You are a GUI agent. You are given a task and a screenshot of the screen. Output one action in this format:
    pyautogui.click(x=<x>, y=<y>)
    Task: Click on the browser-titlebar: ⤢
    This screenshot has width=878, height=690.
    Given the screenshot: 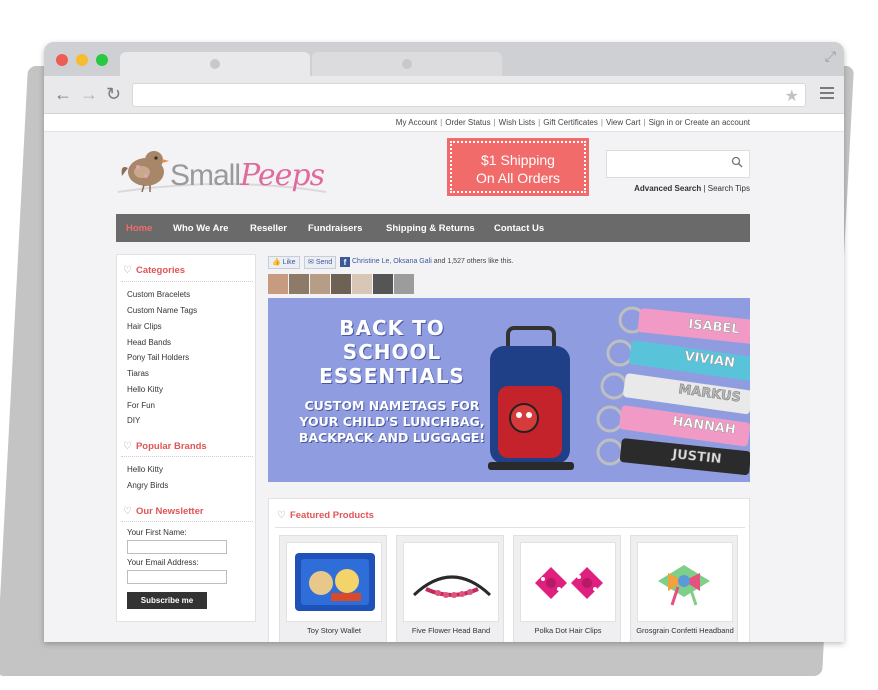 What is the action you would take?
    pyautogui.click(x=444, y=59)
    